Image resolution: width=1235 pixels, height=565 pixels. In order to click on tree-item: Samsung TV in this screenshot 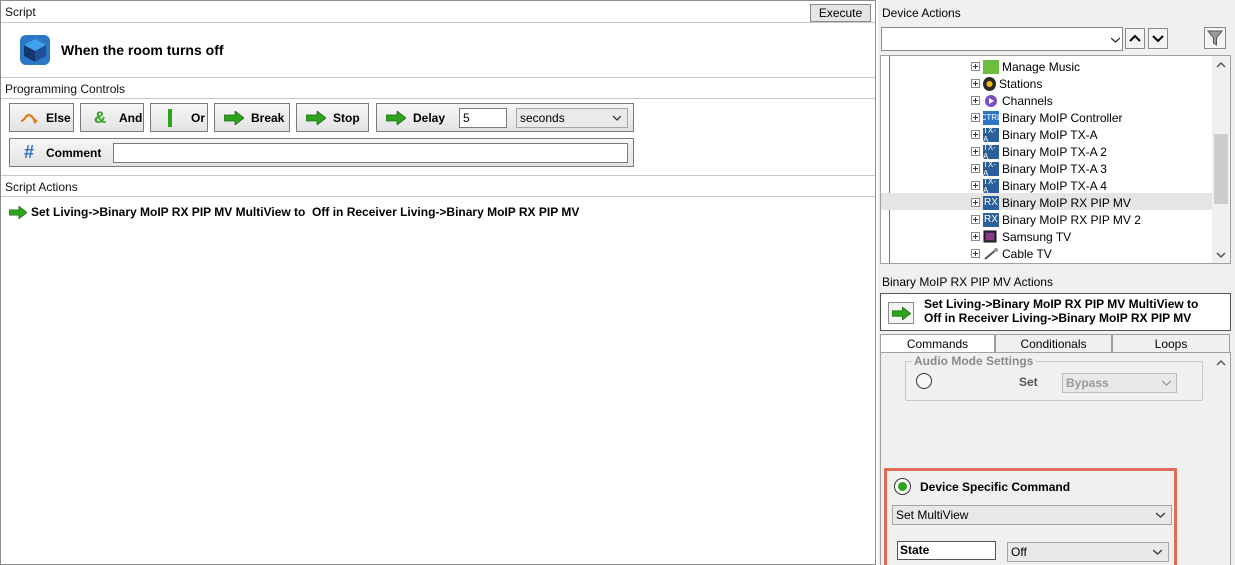, I will do `click(1091, 236)`.